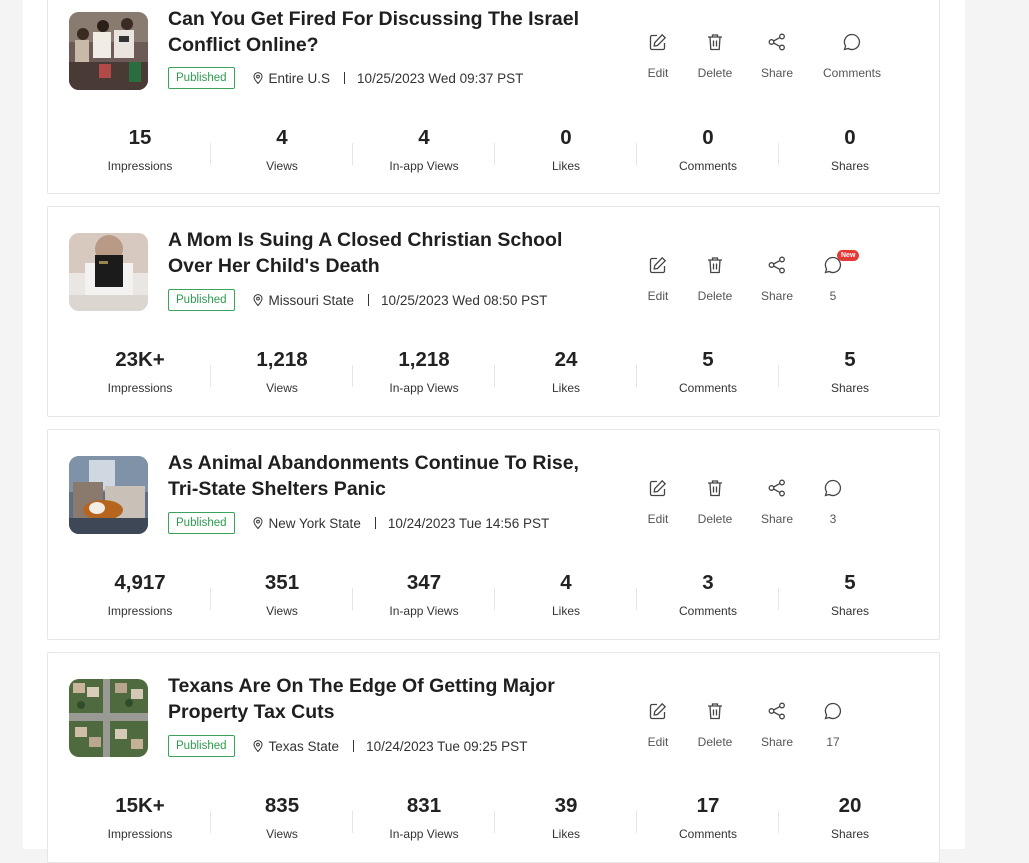 The width and height of the screenshot is (1029, 863). I want to click on stat-value: 20, so click(850, 805).